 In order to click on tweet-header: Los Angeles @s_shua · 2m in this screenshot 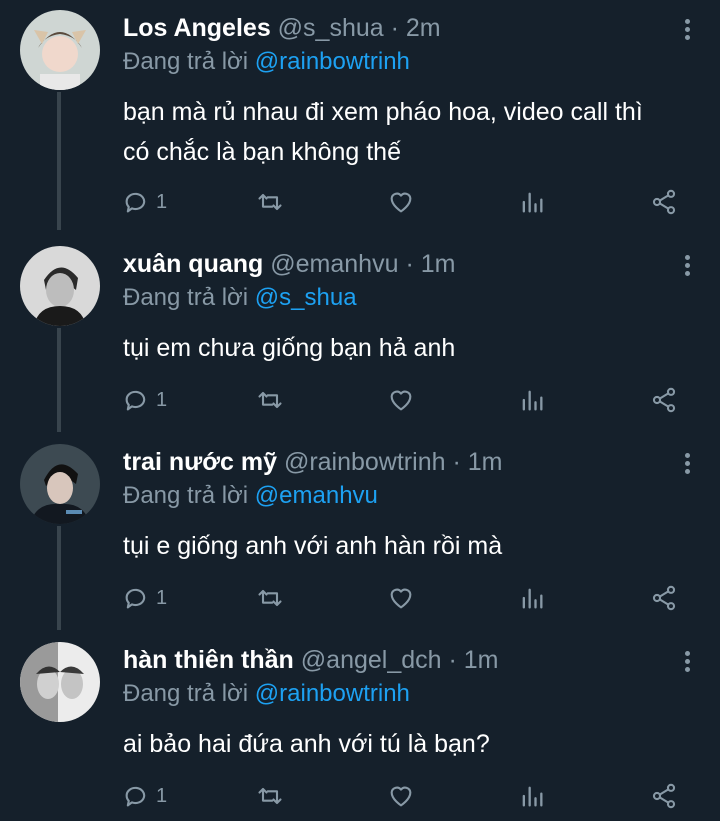, I will do `click(282, 28)`.